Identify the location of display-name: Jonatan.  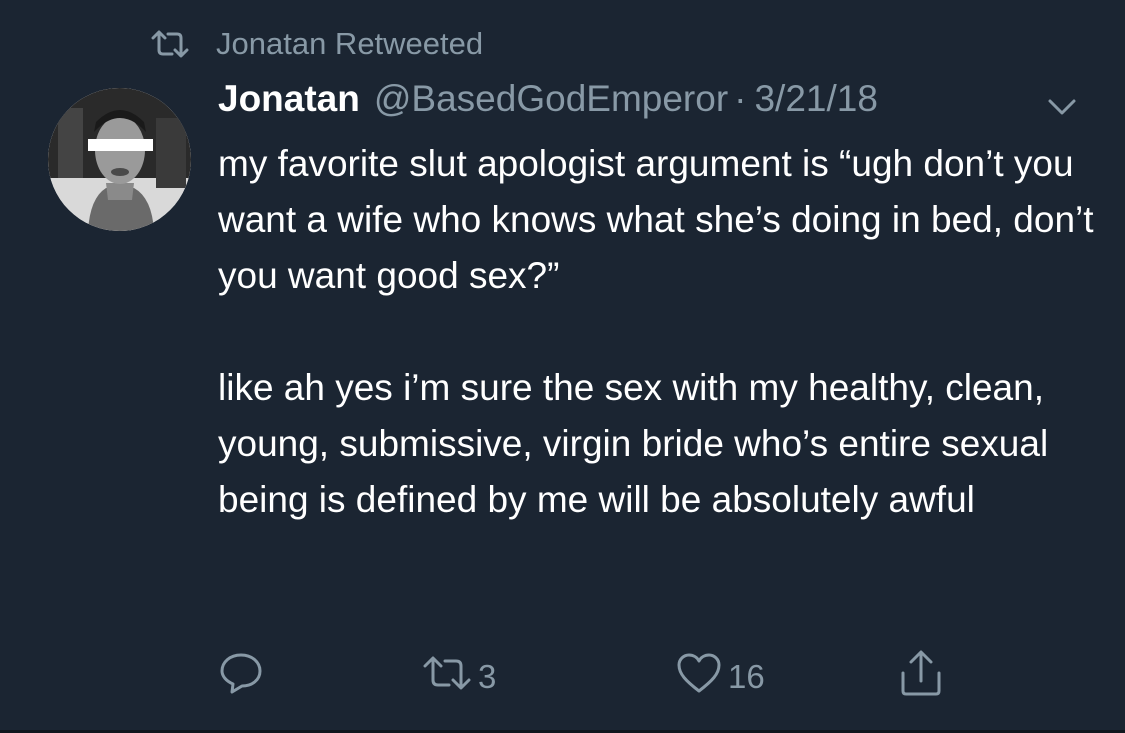
(289, 99).